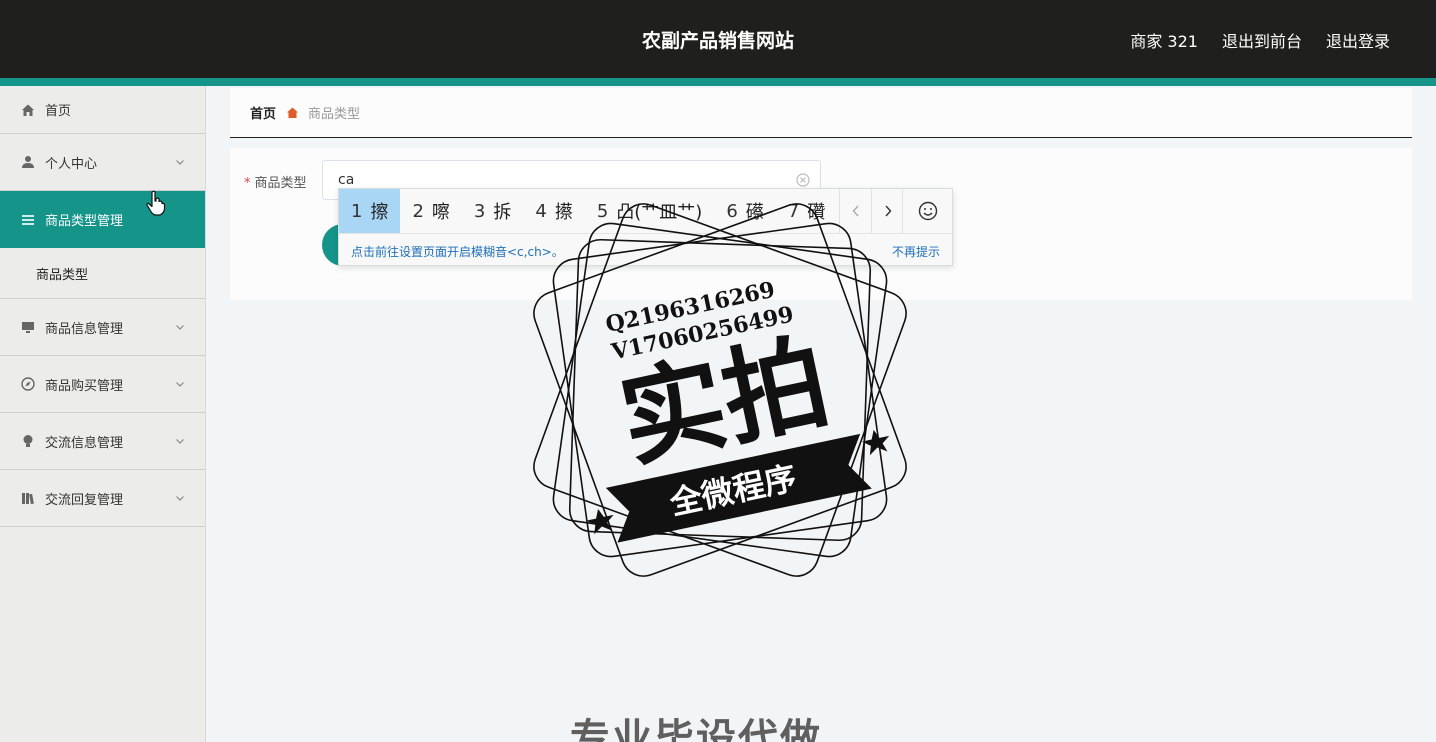 This screenshot has height=742, width=1436. I want to click on breadcrumb-current: 商品类型, so click(334, 114).